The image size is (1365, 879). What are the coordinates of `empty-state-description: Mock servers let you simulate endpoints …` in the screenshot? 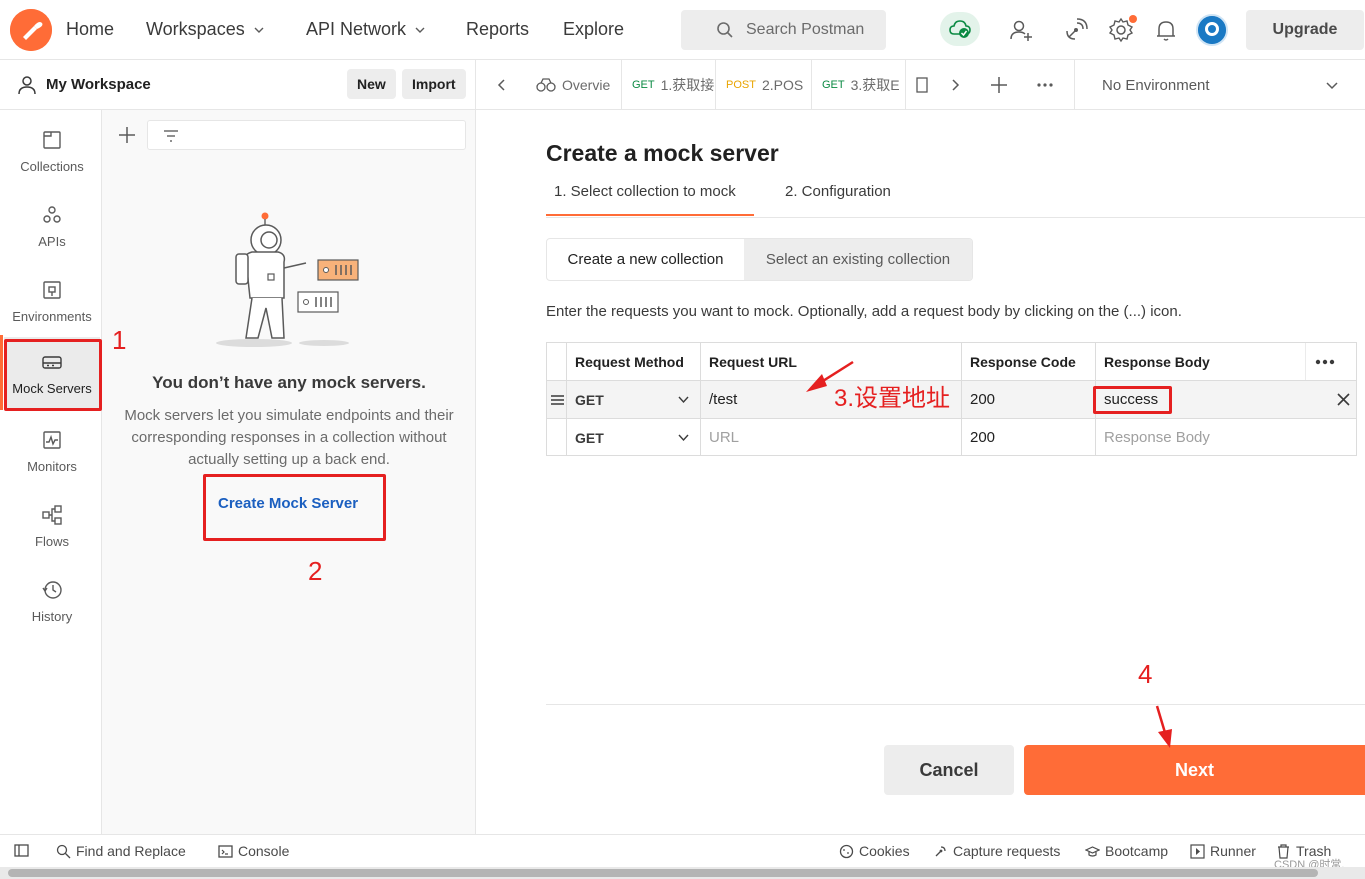 It's located at (289, 437).